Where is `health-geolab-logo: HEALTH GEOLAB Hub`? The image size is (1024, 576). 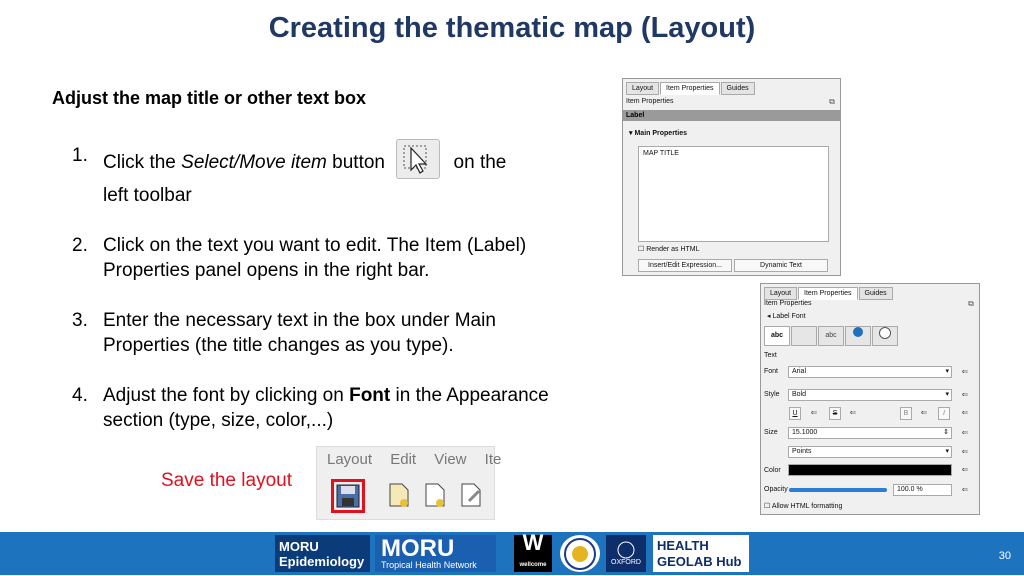 health-geolab-logo: HEALTH GEOLAB Hub is located at coordinates (701, 553).